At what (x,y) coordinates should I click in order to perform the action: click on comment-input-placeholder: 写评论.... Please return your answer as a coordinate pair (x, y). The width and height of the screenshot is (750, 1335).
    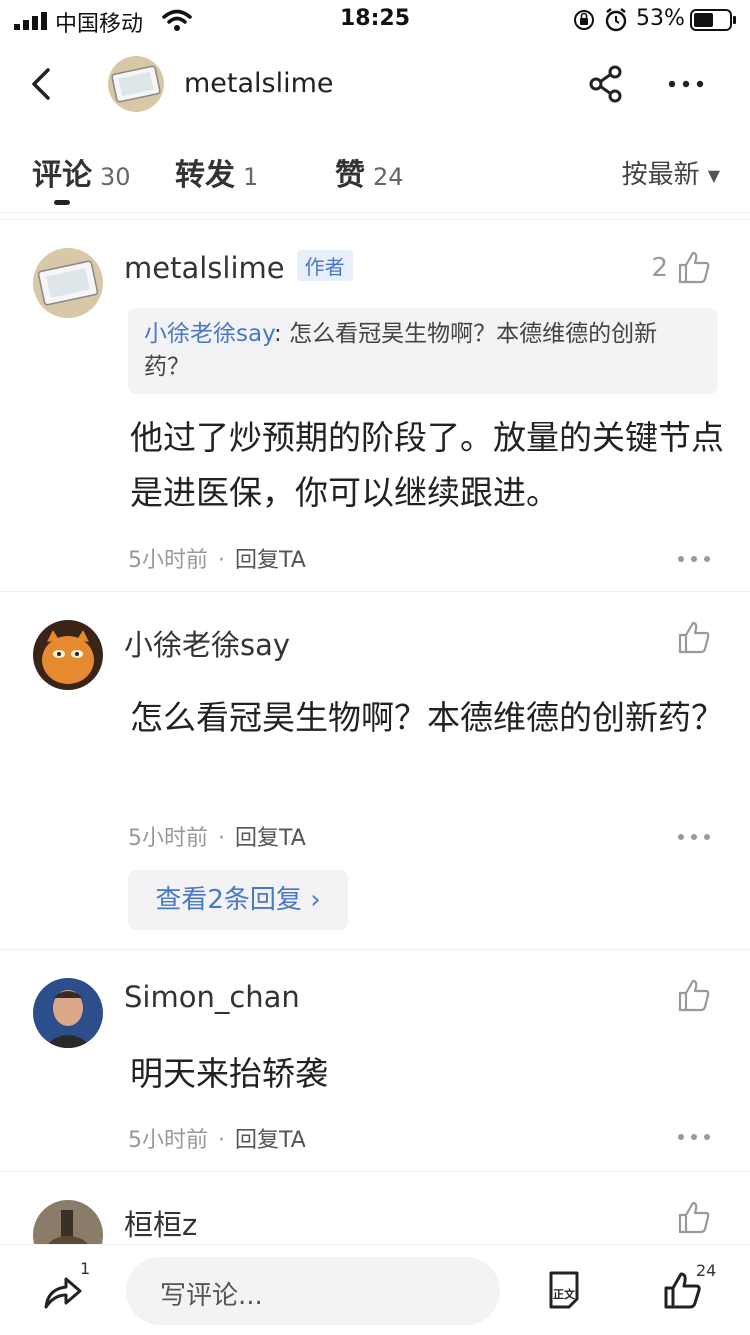
    Looking at the image, I should click on (211, 1296).